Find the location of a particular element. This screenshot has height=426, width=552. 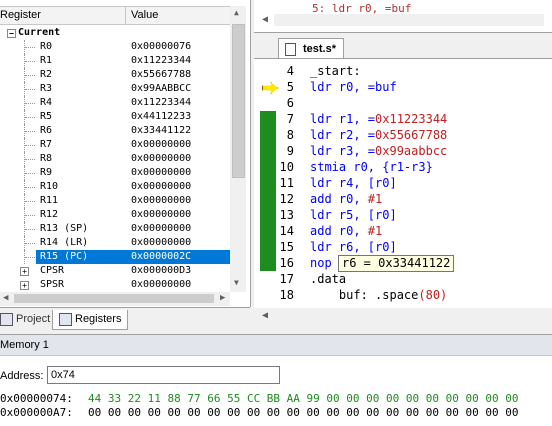

register-row: R13 (SP) 0x00000000 is located at coordinates (115, 229).